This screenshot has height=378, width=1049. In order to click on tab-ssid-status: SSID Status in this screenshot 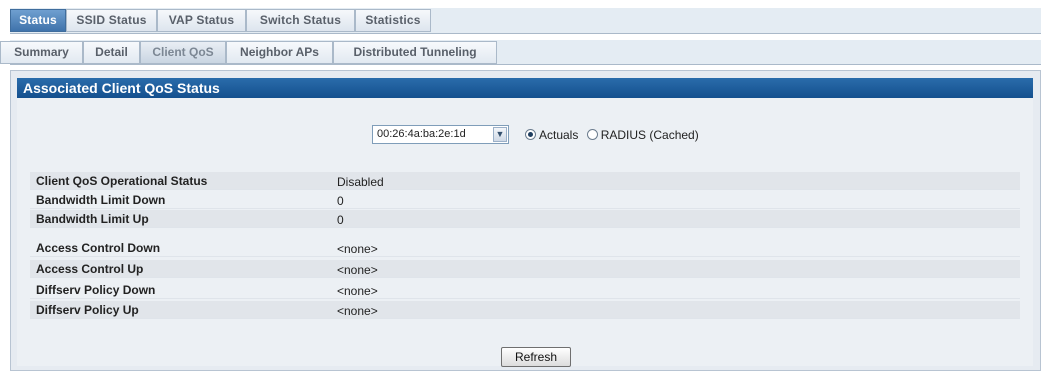, I will do `click(111, 20)`.